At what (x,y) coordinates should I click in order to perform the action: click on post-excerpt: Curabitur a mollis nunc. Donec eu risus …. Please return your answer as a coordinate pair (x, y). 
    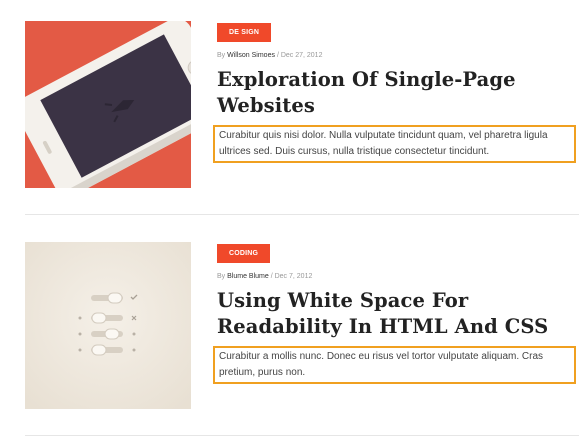
    Looking at the image, I should click on (394, 365).